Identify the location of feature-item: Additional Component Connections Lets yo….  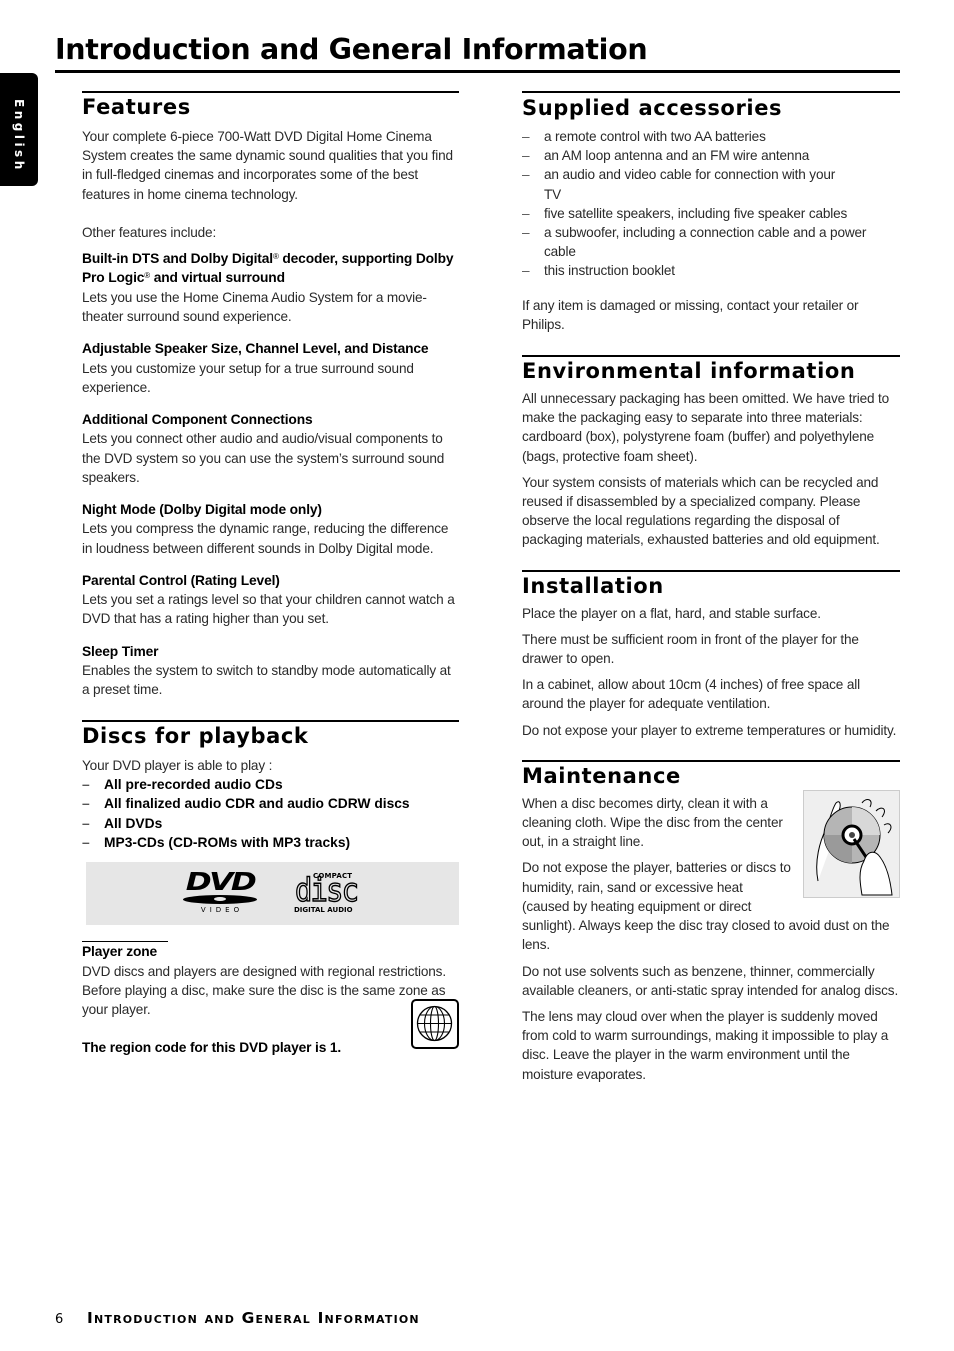
(270, 448).